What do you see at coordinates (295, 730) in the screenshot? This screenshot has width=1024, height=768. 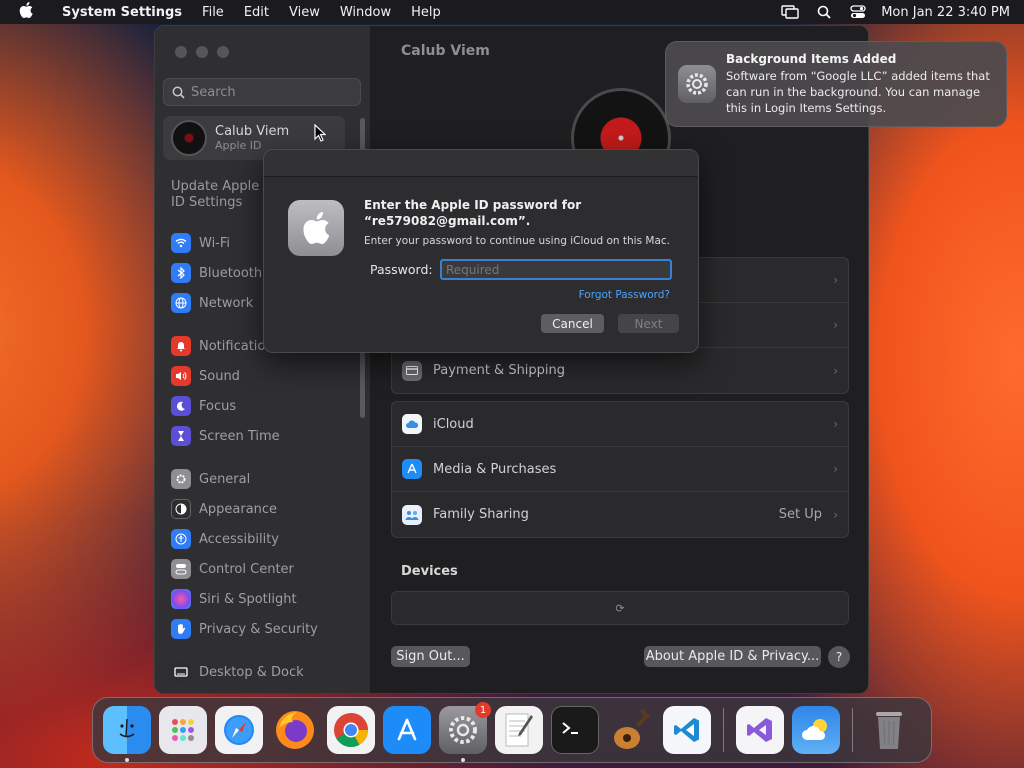 I see `firefox-icon` at bounding box center [295, 730].